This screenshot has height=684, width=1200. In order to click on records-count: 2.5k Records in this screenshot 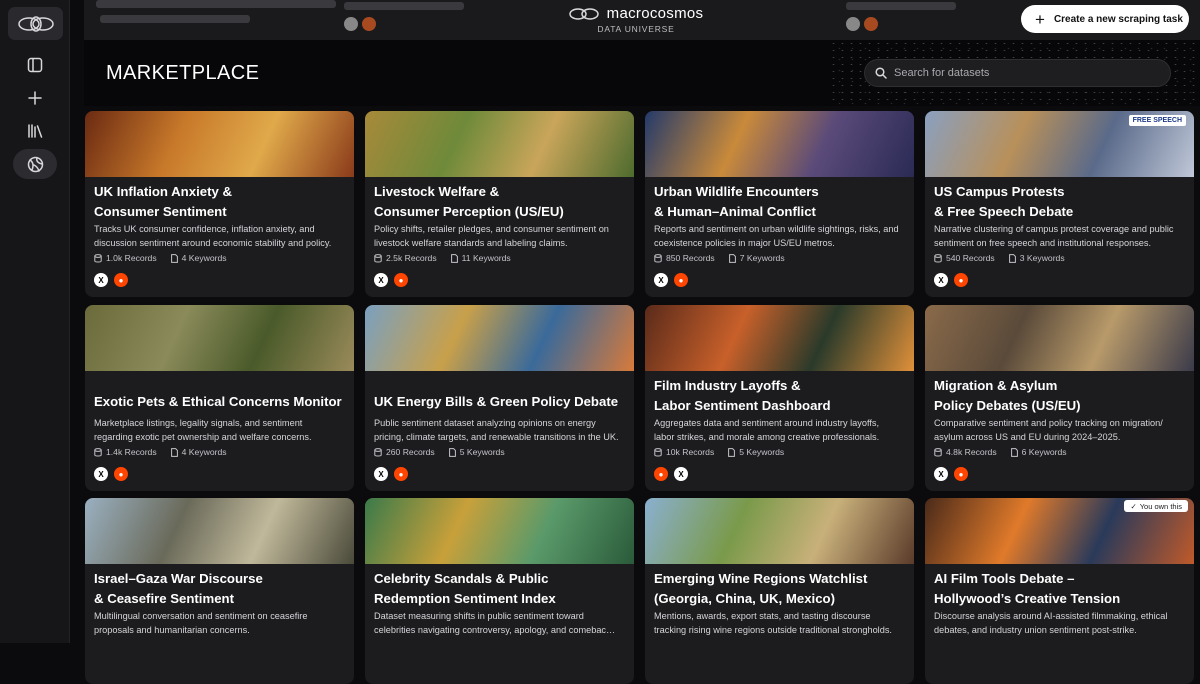, I will do `click(411, 258)`.